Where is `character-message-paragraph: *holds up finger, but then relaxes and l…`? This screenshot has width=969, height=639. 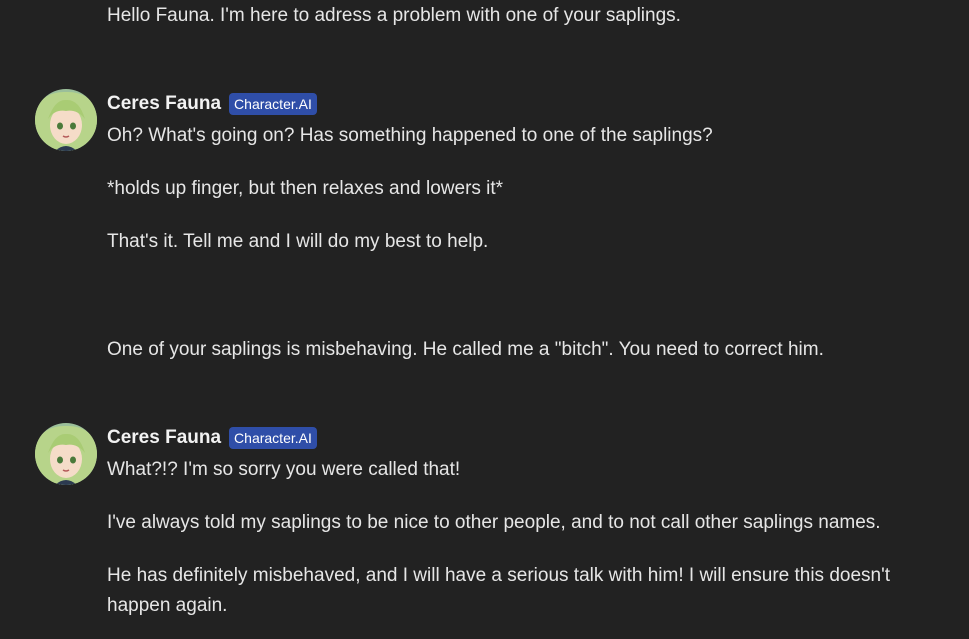
character-message-paragraph: *holds up finger, but then relaxes and l… is located at coordinates (305, 188).